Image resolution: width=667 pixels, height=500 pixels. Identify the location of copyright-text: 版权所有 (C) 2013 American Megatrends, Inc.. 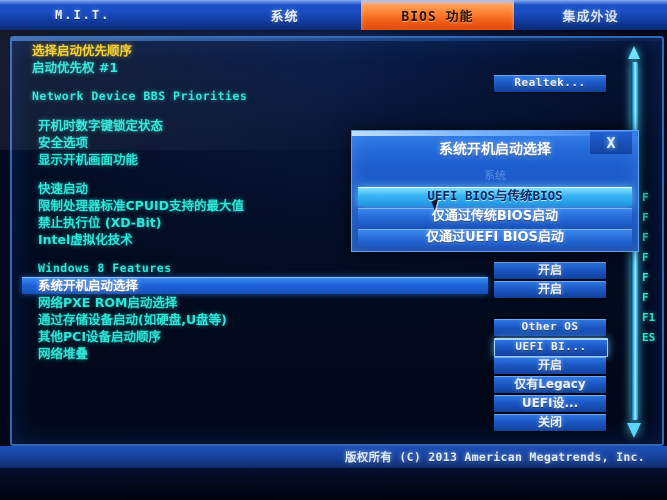
(494, 457).